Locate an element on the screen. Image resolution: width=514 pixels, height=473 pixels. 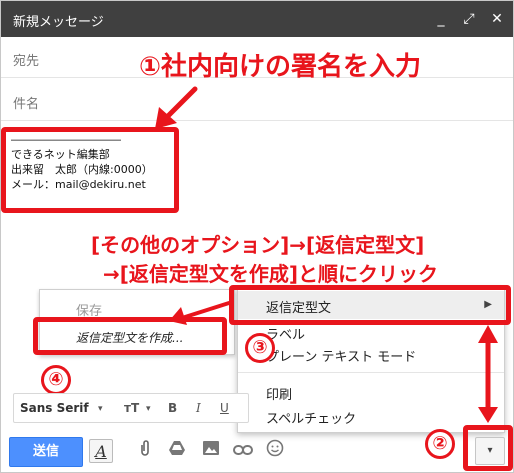
drive-icon is located at coordinates (177, 451).